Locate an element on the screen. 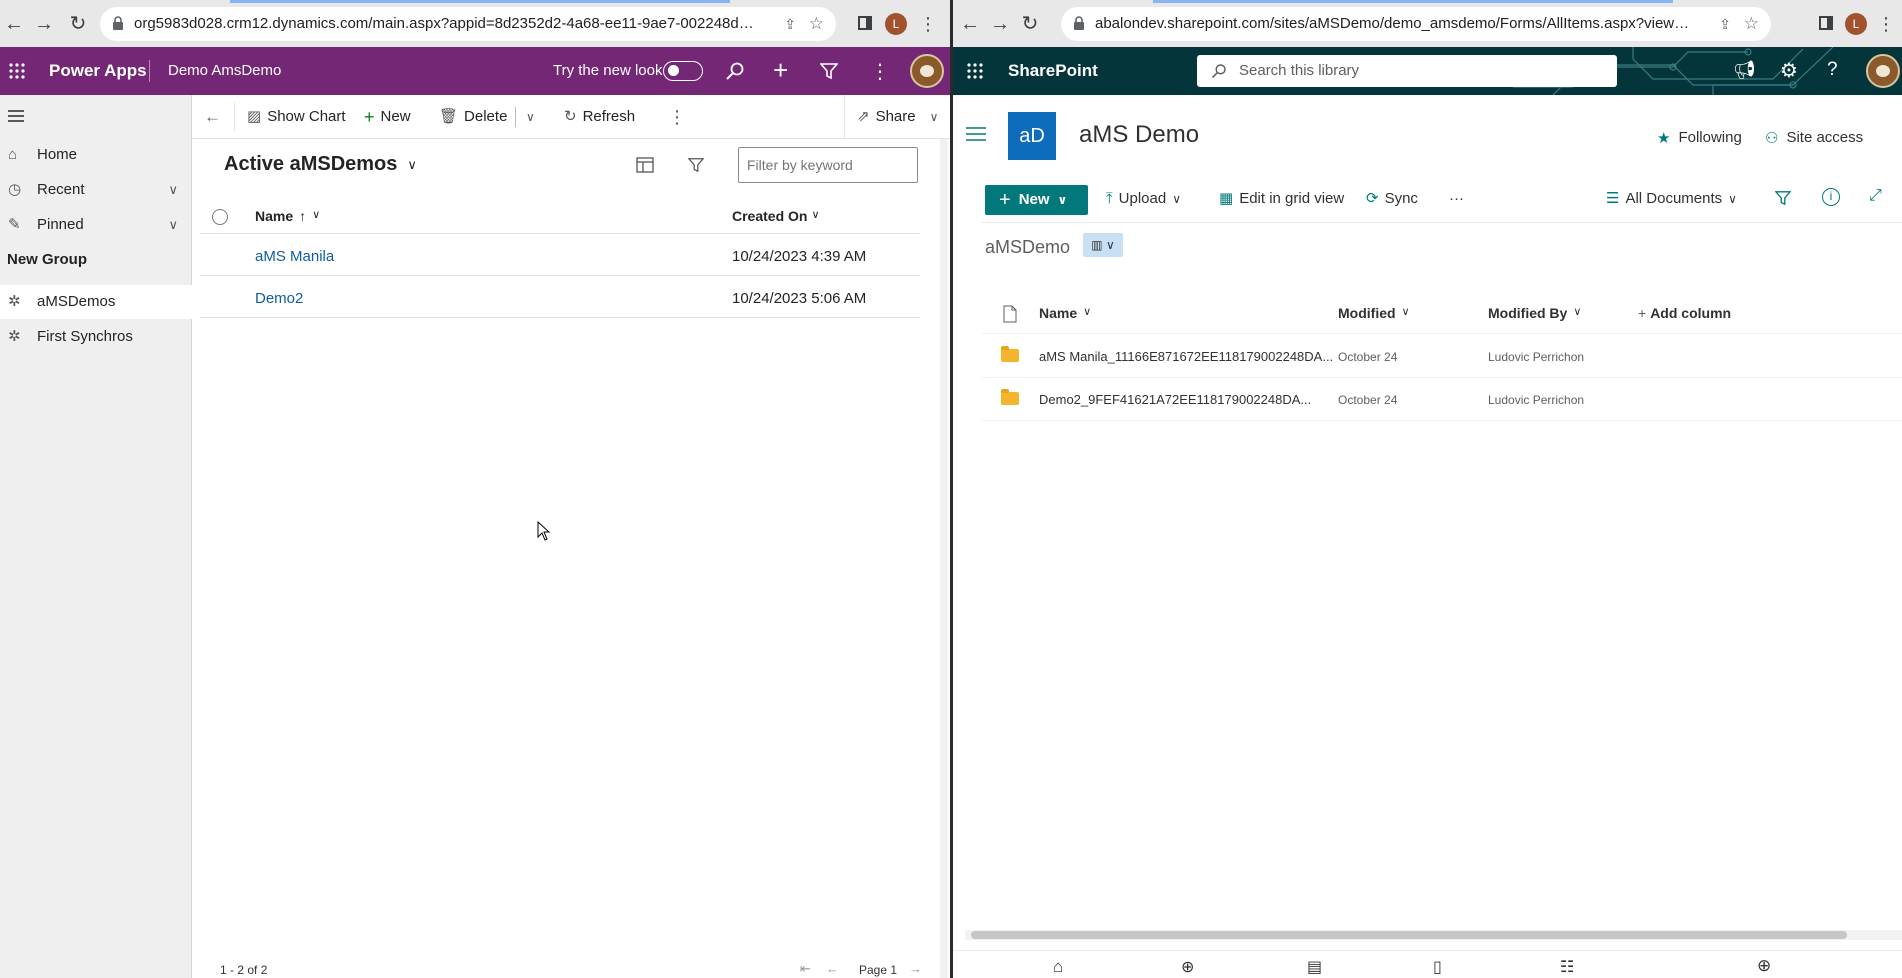  horizontal-scrollbar is located at coordinates (1433, 935).